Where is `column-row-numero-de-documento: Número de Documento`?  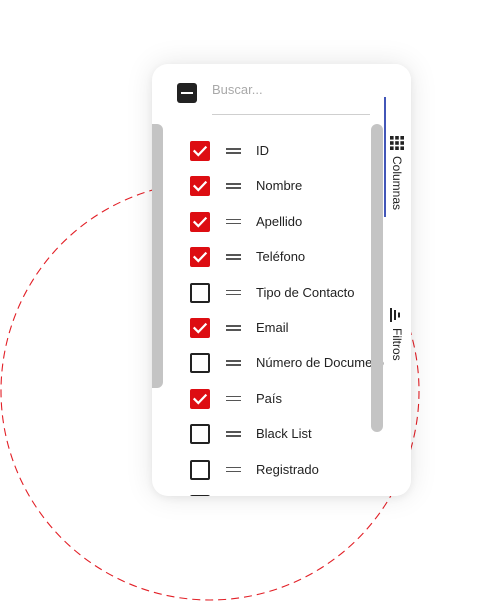
column-row-numero-de-documento: Número de Documento is located at coordinates (268, 363).